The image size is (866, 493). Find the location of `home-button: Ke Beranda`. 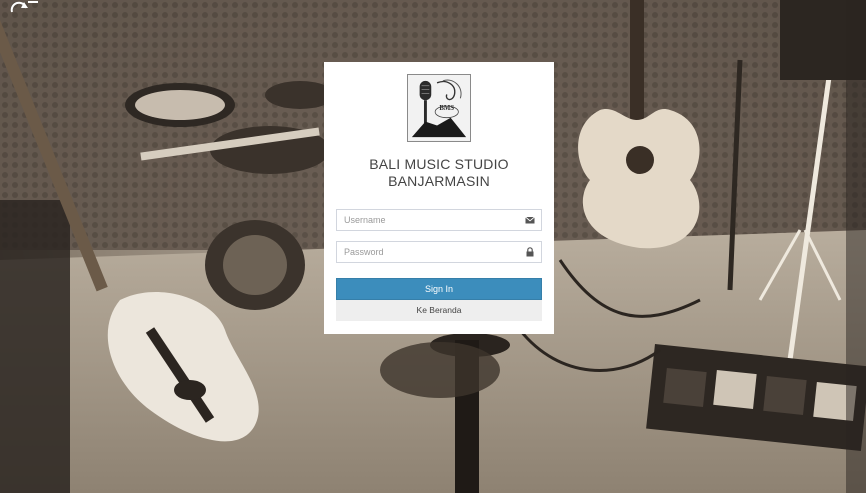

home-button: Ke Beranda is located at coordinates (439, 310).